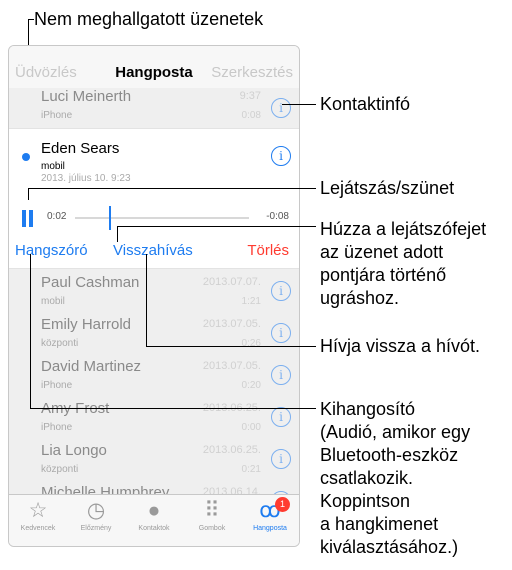 Image resolution: width=512 pixels, height=570 pixels. I want to click on tab-favorites: ☆ Kedvencek, so click(38, 515).